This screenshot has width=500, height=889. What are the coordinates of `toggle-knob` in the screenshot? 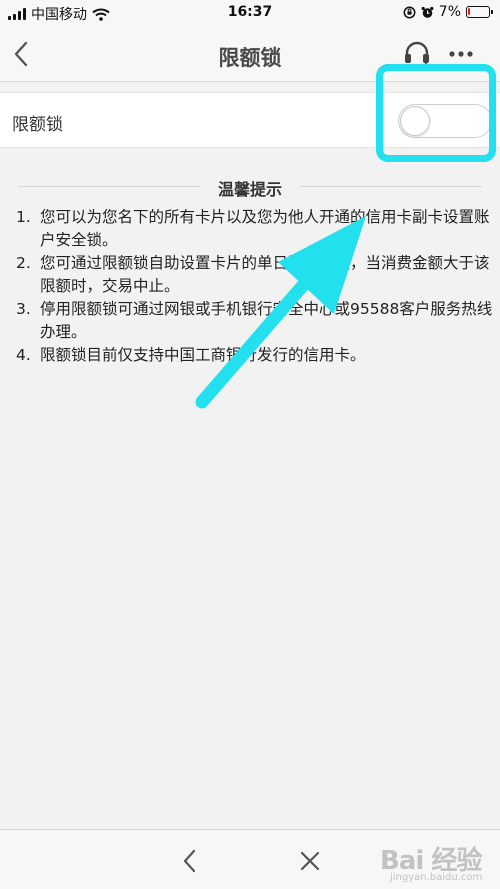 It's located at (415, 121).